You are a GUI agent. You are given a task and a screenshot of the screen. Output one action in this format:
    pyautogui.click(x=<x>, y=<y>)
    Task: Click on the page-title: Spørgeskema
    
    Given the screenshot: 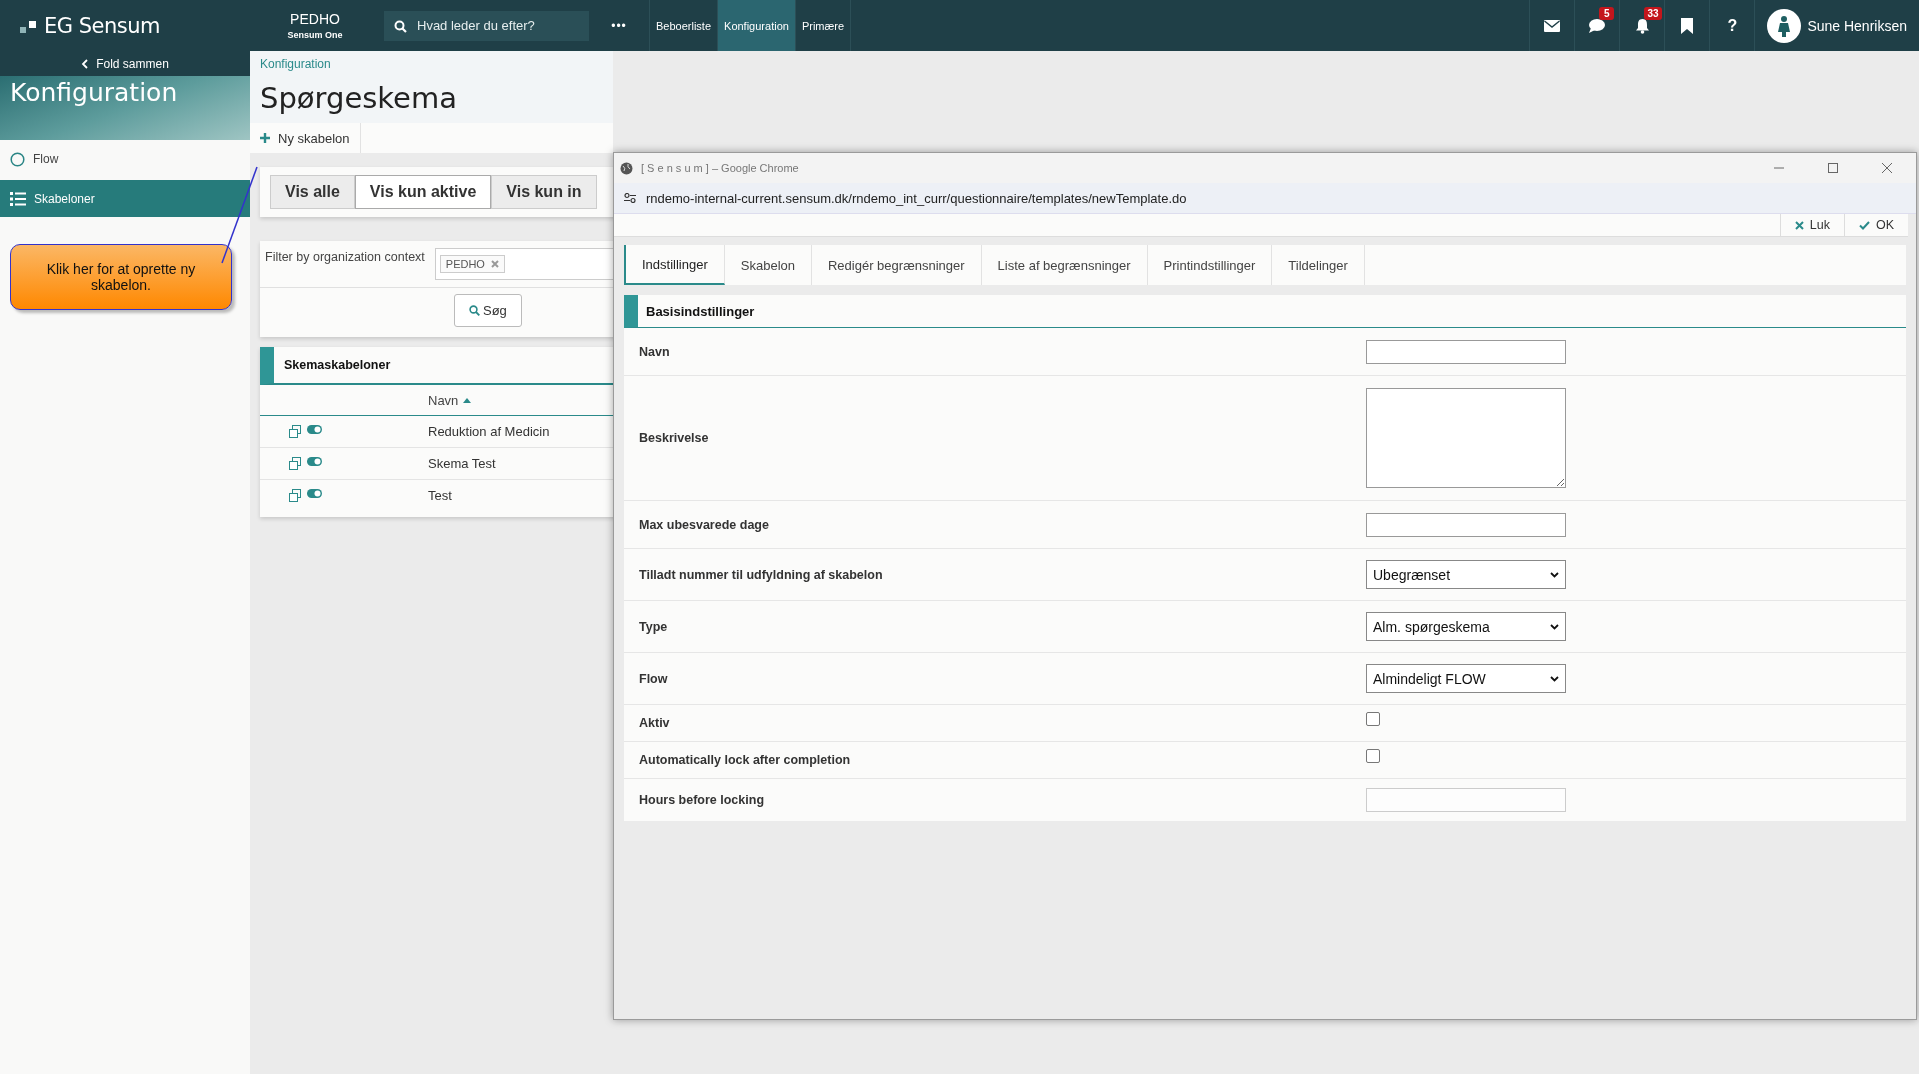 What is the action you would take?
    pyautogui.click(x=359, y=98)
    